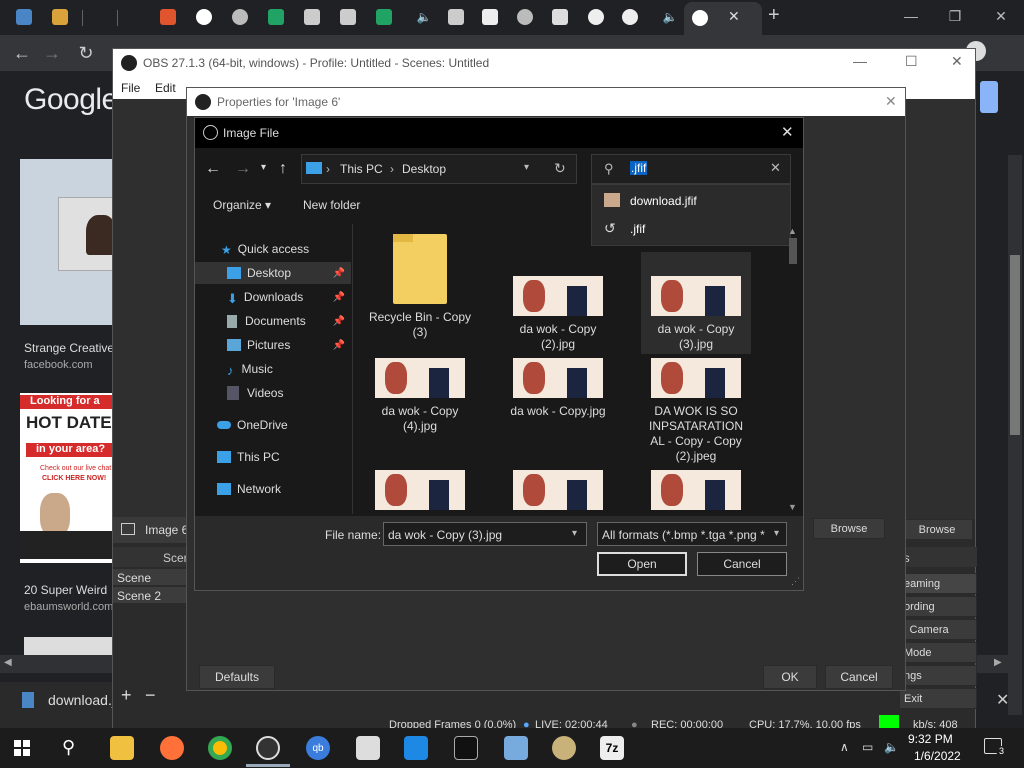 The width and height of the screenshot is (1024, 768). Describe the element at coordinates (424, 169) in the screenshot. I see `breadcrumb-desktop: Desktop` at that location.